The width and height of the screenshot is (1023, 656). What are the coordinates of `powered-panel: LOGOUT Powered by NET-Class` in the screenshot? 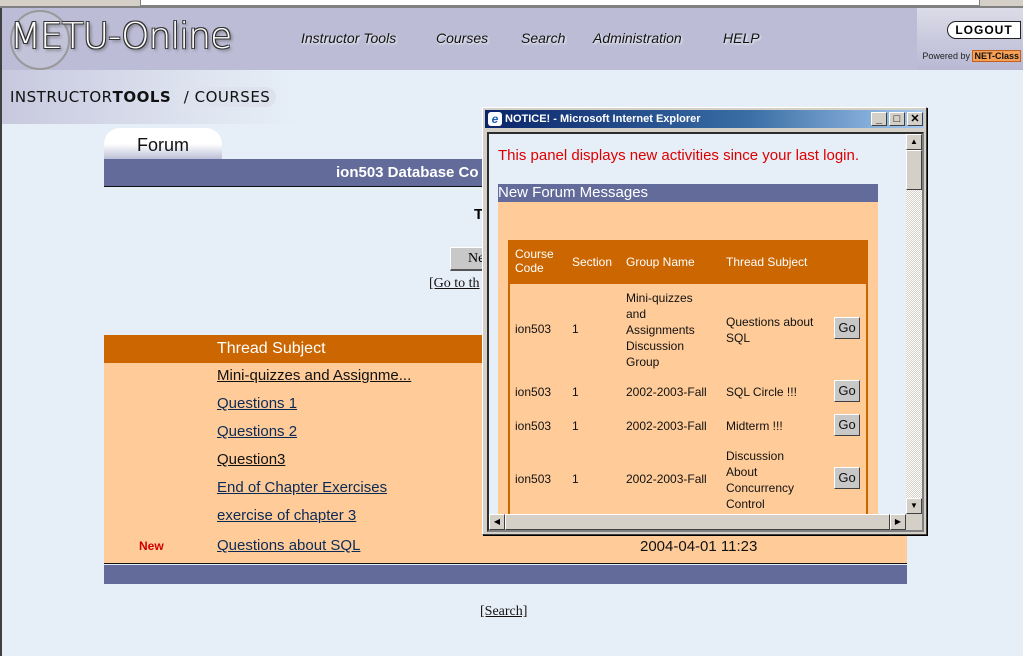 It's located at (970, 39).